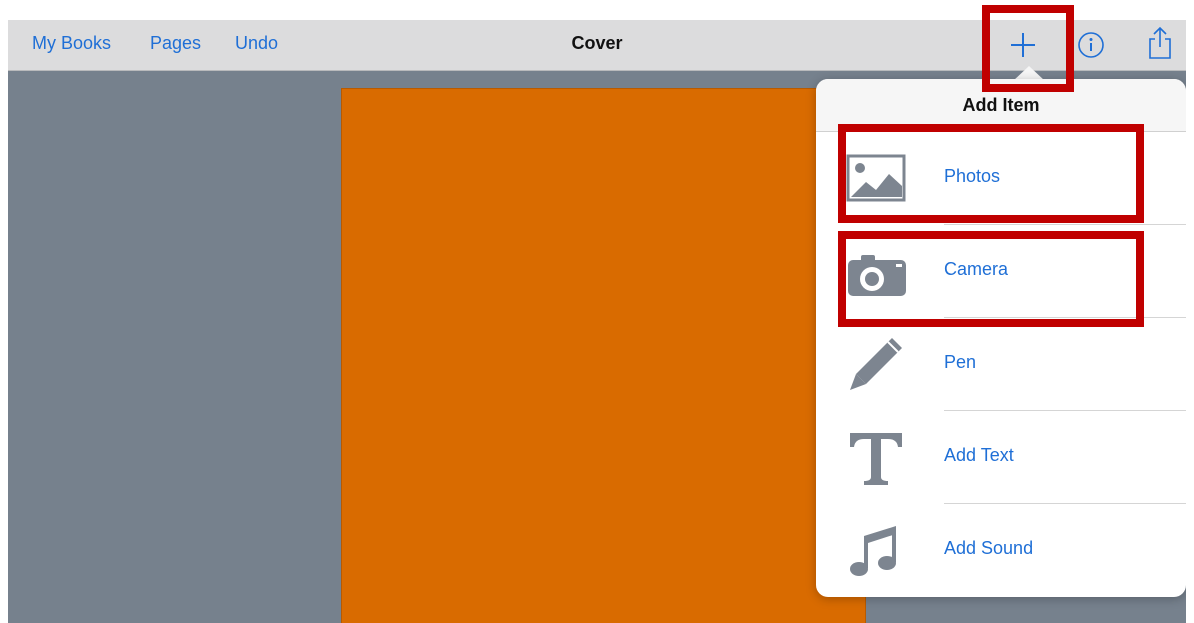  Describe the element at coordinates (976, 269) in the screenshot. I see `menu-label-camera: Camera` at that location.